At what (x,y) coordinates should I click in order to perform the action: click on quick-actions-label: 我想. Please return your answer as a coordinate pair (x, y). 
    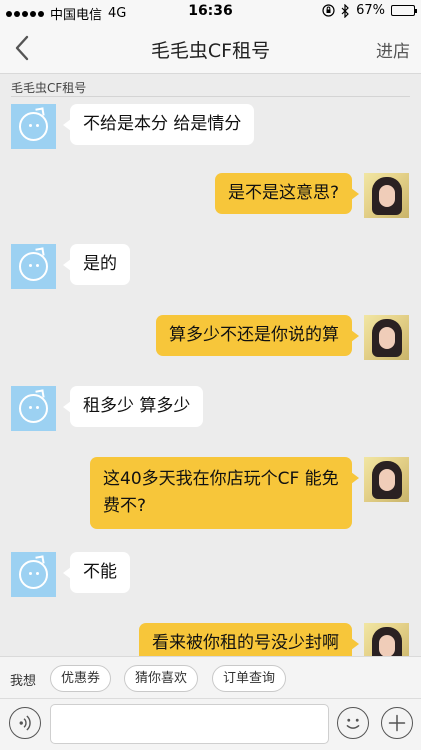
    Looking at the image, I should click on (23, 681).